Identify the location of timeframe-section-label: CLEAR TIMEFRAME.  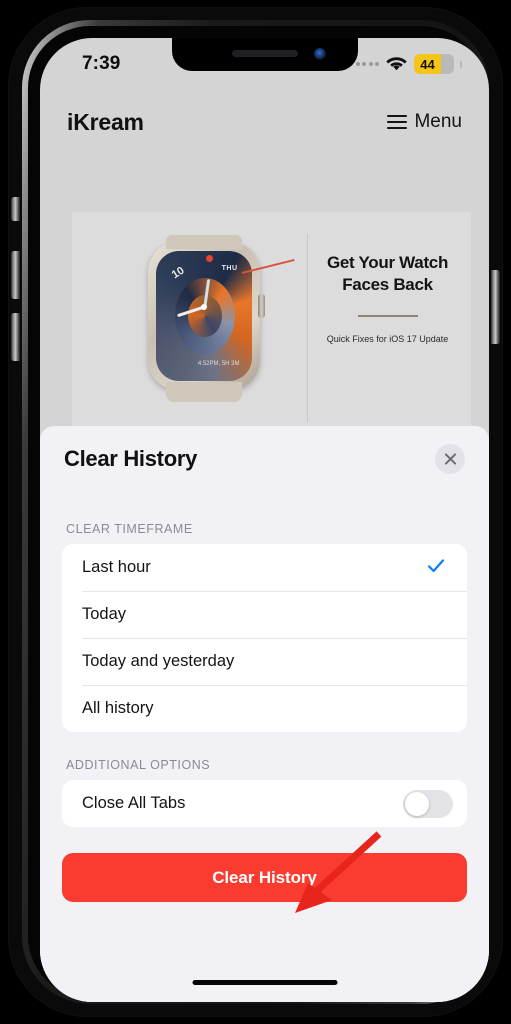
(129, 529).